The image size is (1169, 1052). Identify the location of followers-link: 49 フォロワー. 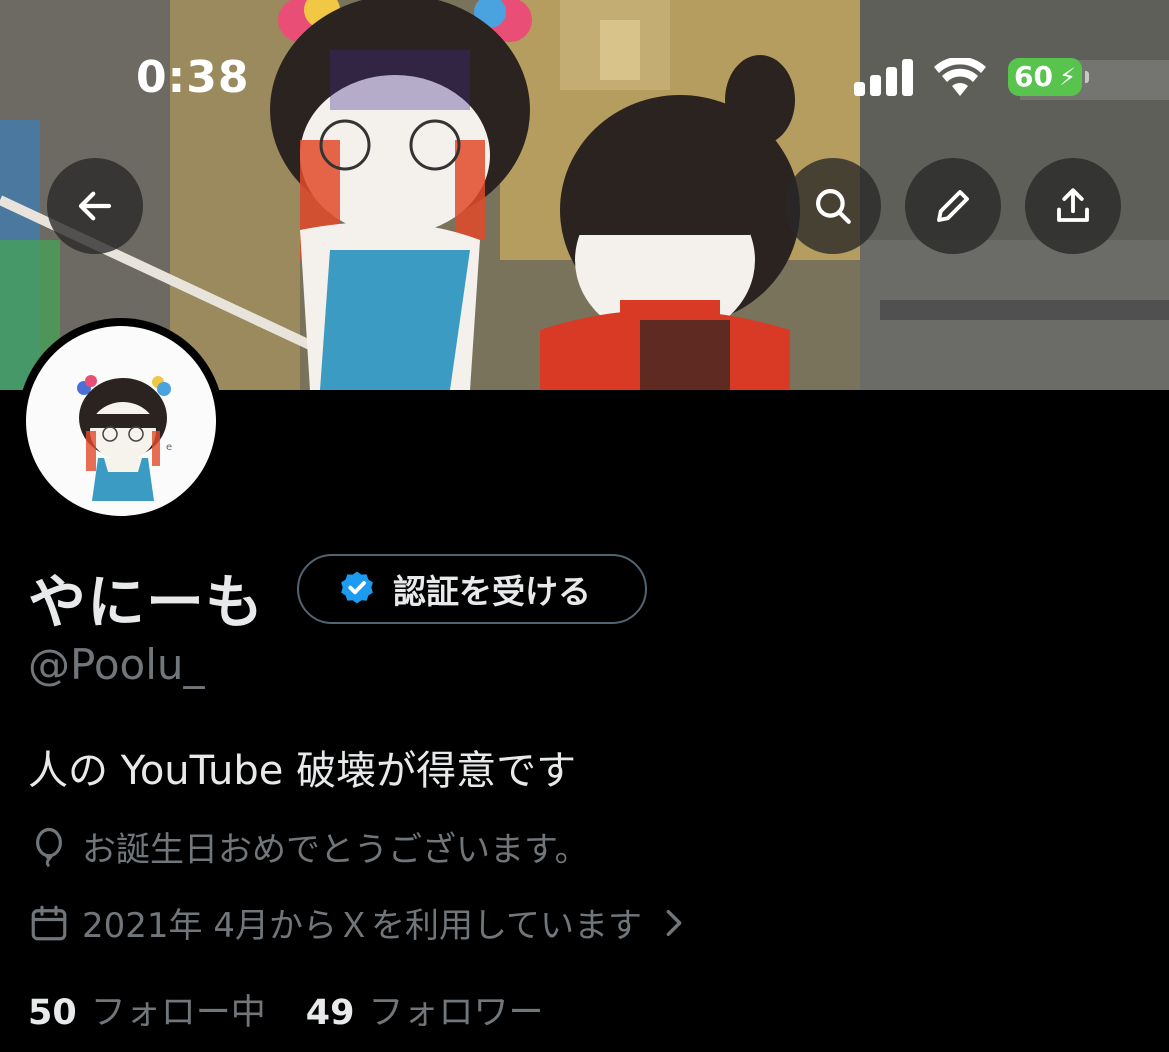
(425, 1009).